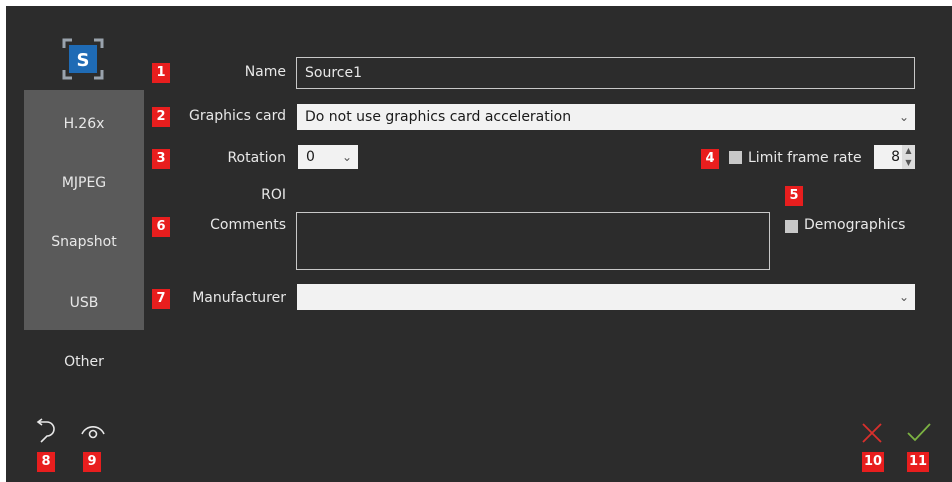 The image size is (952, 482). I want to click on callout-badge-8: 8, so click(46, 462).